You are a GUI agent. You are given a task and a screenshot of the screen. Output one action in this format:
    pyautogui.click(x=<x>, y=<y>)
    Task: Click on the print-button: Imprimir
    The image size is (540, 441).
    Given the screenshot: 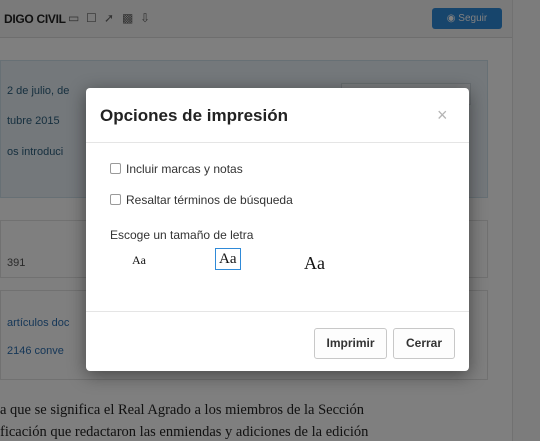 What is the action you would take?
    pyautogui.click(x=350, y=343)
    